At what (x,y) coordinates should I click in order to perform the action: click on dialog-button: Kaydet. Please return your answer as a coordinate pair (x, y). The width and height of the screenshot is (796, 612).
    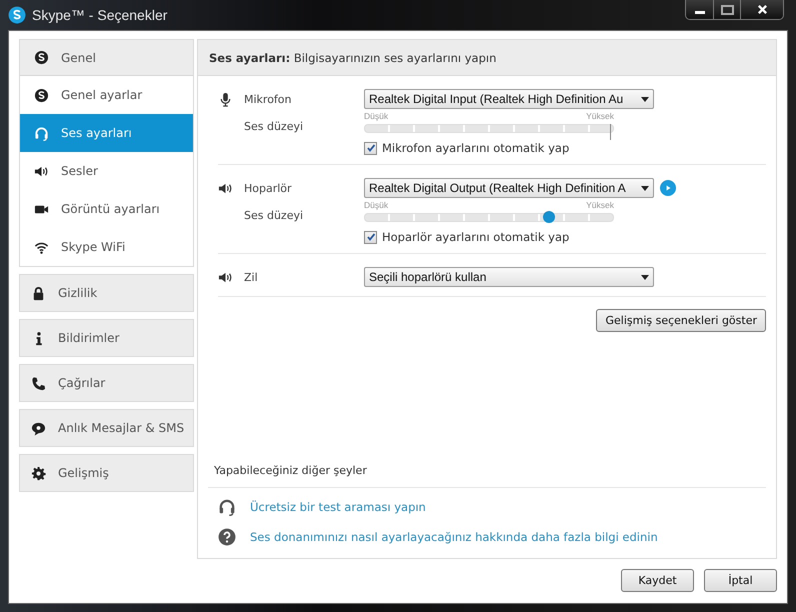
    Looking at the image, I should click on (657, 580).